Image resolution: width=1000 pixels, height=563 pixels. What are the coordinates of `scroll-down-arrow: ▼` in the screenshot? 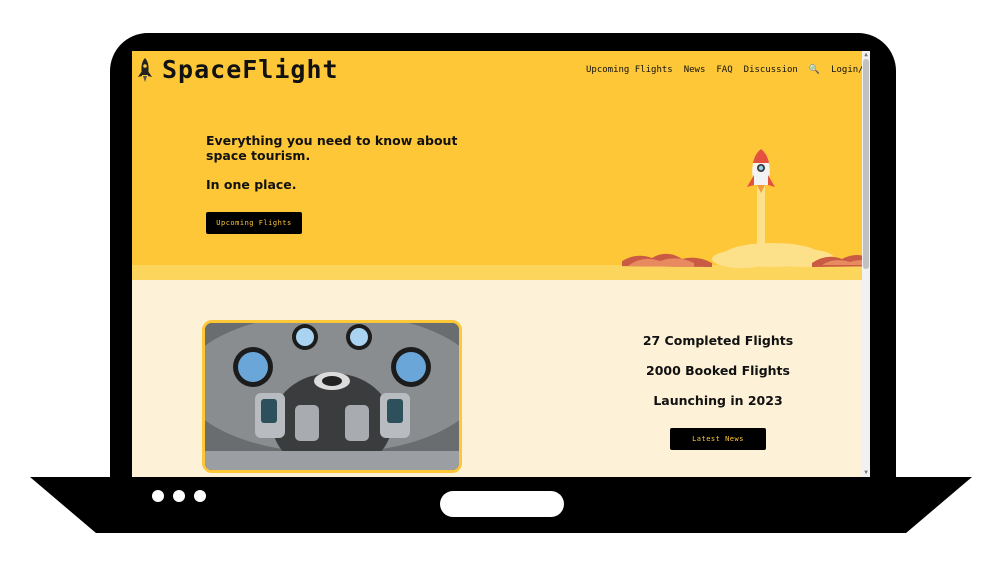 It's located at (866, 473).